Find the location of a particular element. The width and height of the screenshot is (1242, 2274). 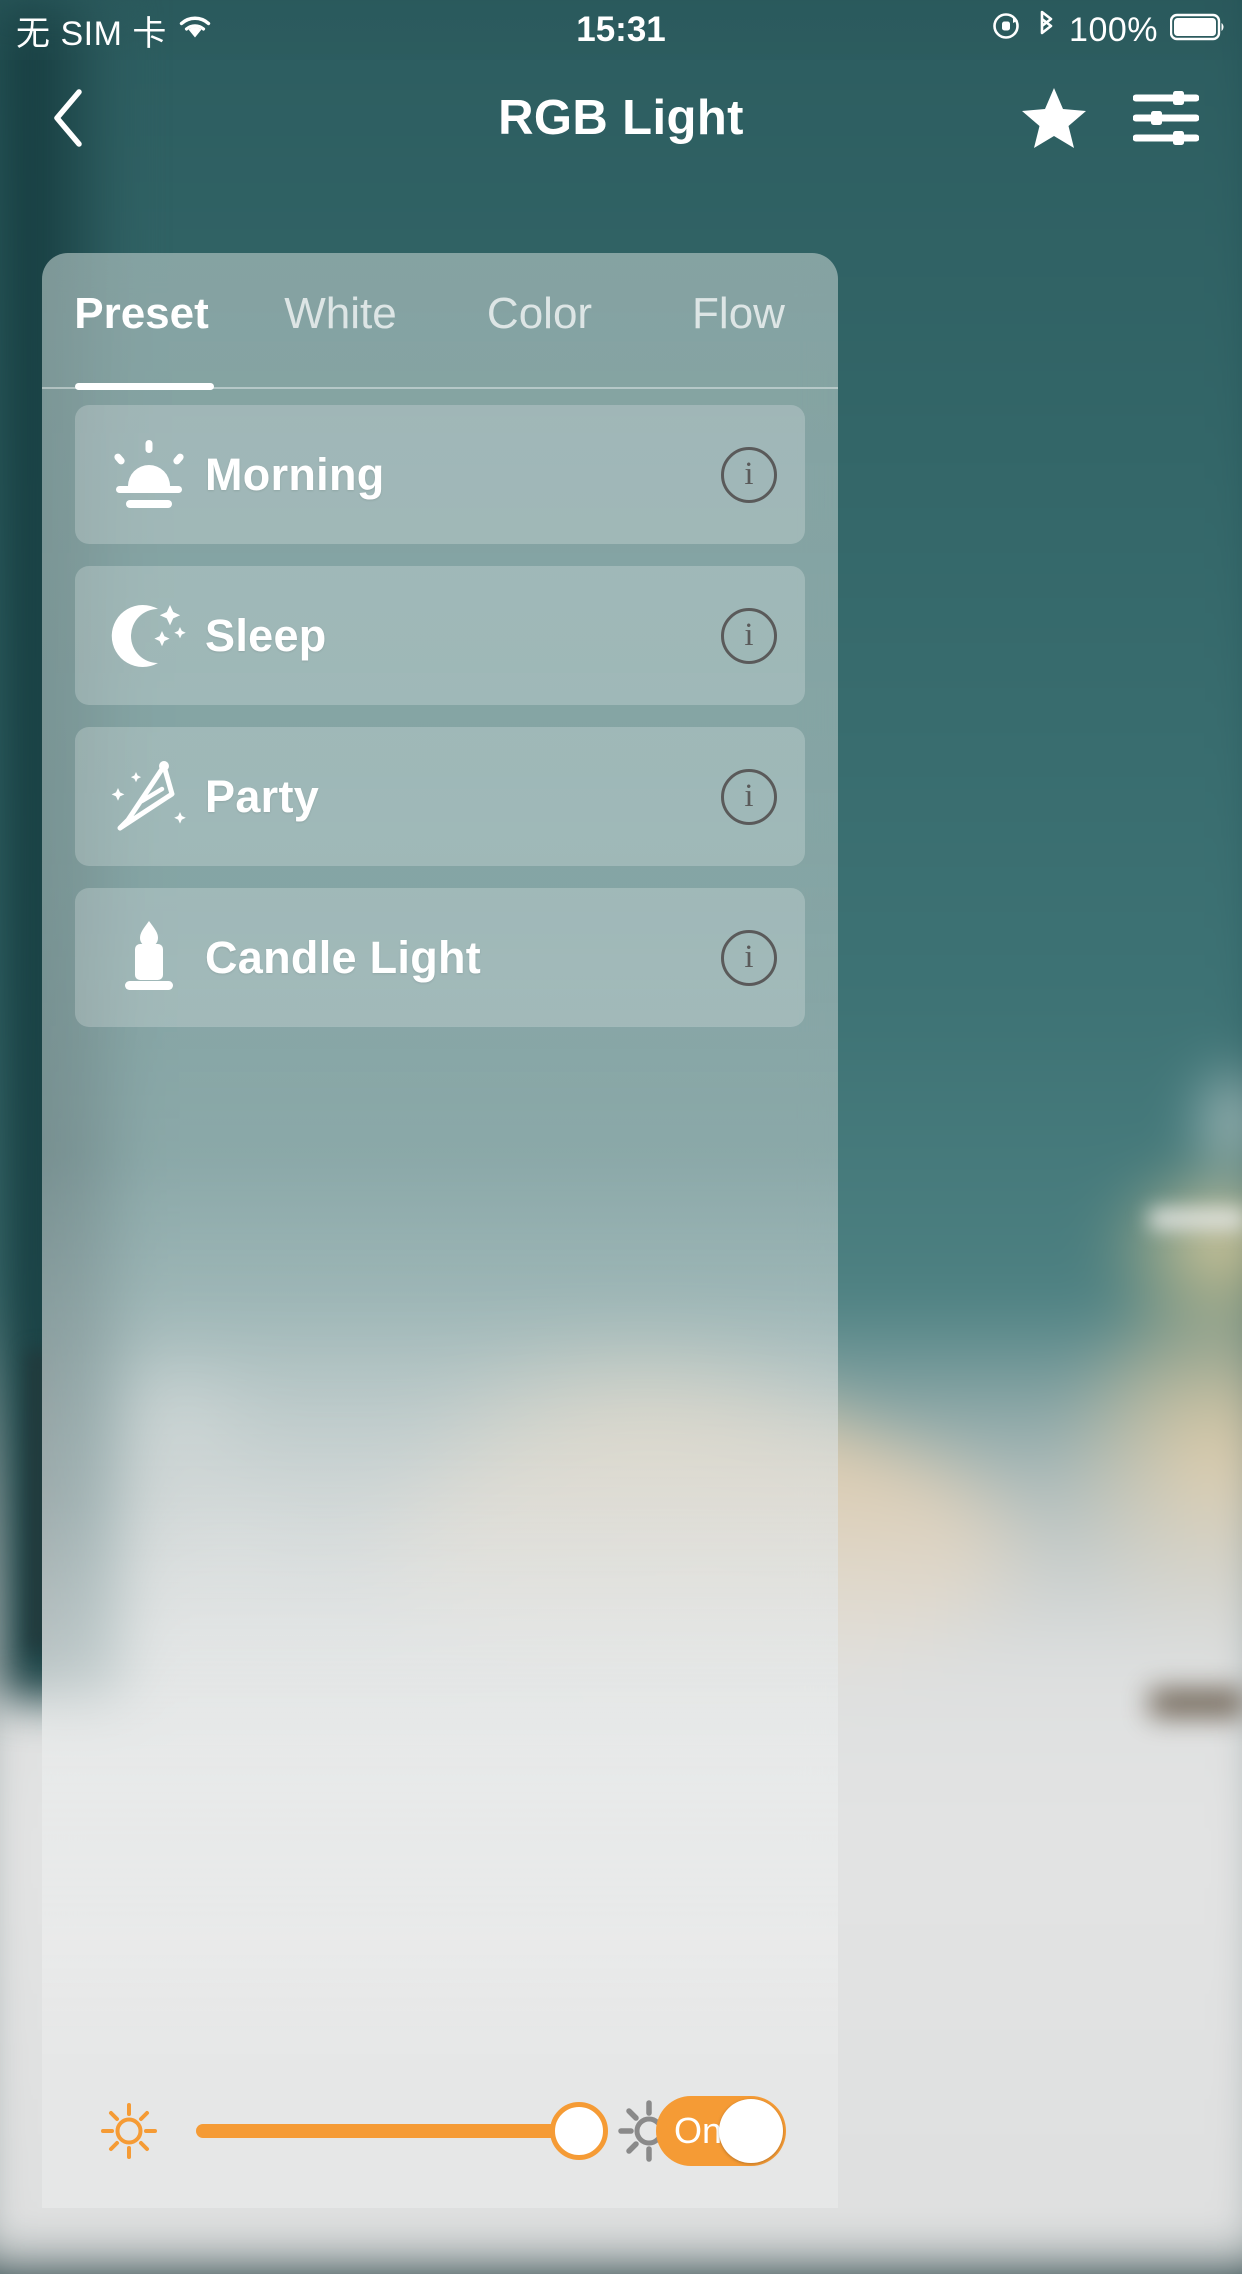

bluetooth-icon is located at coordinates (1046, 30).